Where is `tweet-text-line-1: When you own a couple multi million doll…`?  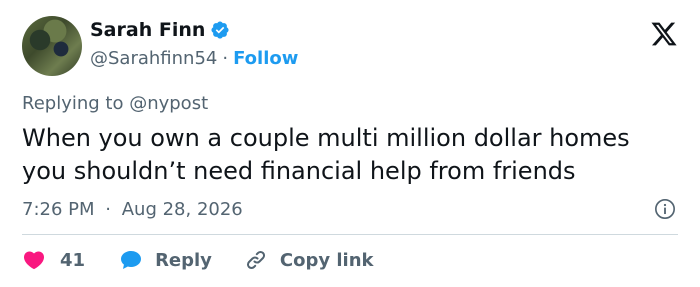
tweet-text-line-1: When you own a couple multi million doll… is located at coordinates (326, 138).